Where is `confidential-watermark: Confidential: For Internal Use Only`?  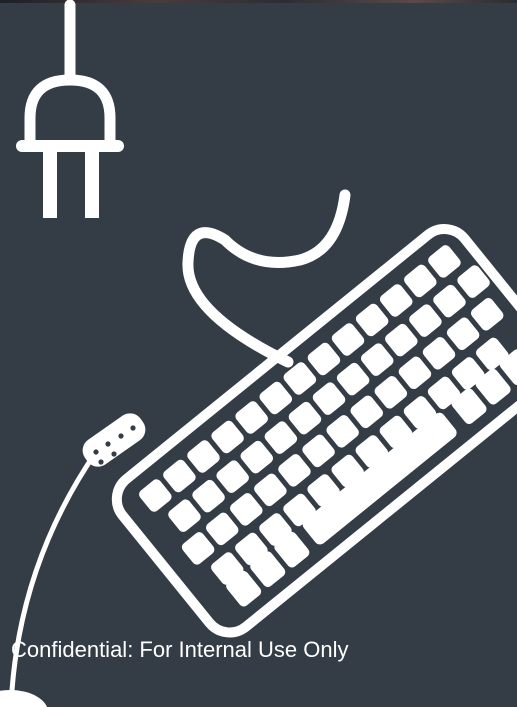 confidential-watermark: Confidential: For Internal Use Only is located at coordinates (180, 649).